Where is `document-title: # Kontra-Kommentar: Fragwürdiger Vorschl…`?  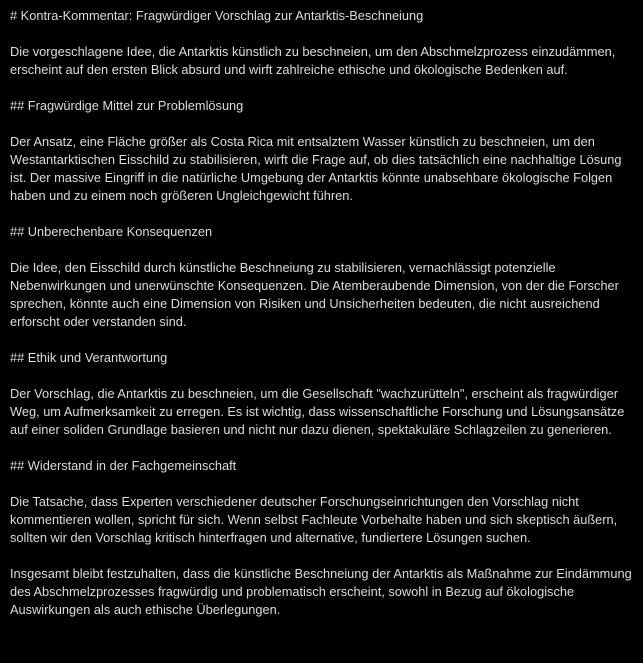 document-title: # Kontra-Kommentar: Fragwürdiger Vorschl… is located at coordinates (217, 15).